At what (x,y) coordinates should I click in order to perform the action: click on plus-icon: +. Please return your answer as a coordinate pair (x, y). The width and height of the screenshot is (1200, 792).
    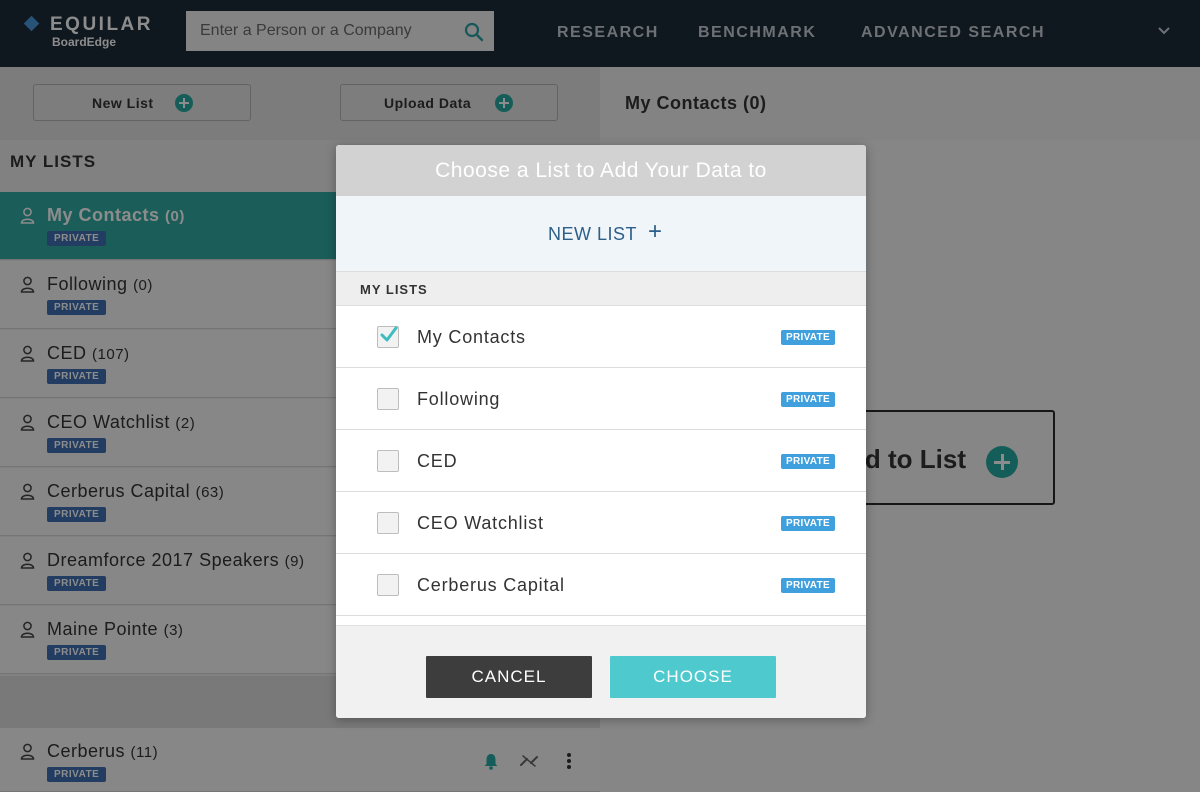
    Looking at the image, I should click on (655, 231).